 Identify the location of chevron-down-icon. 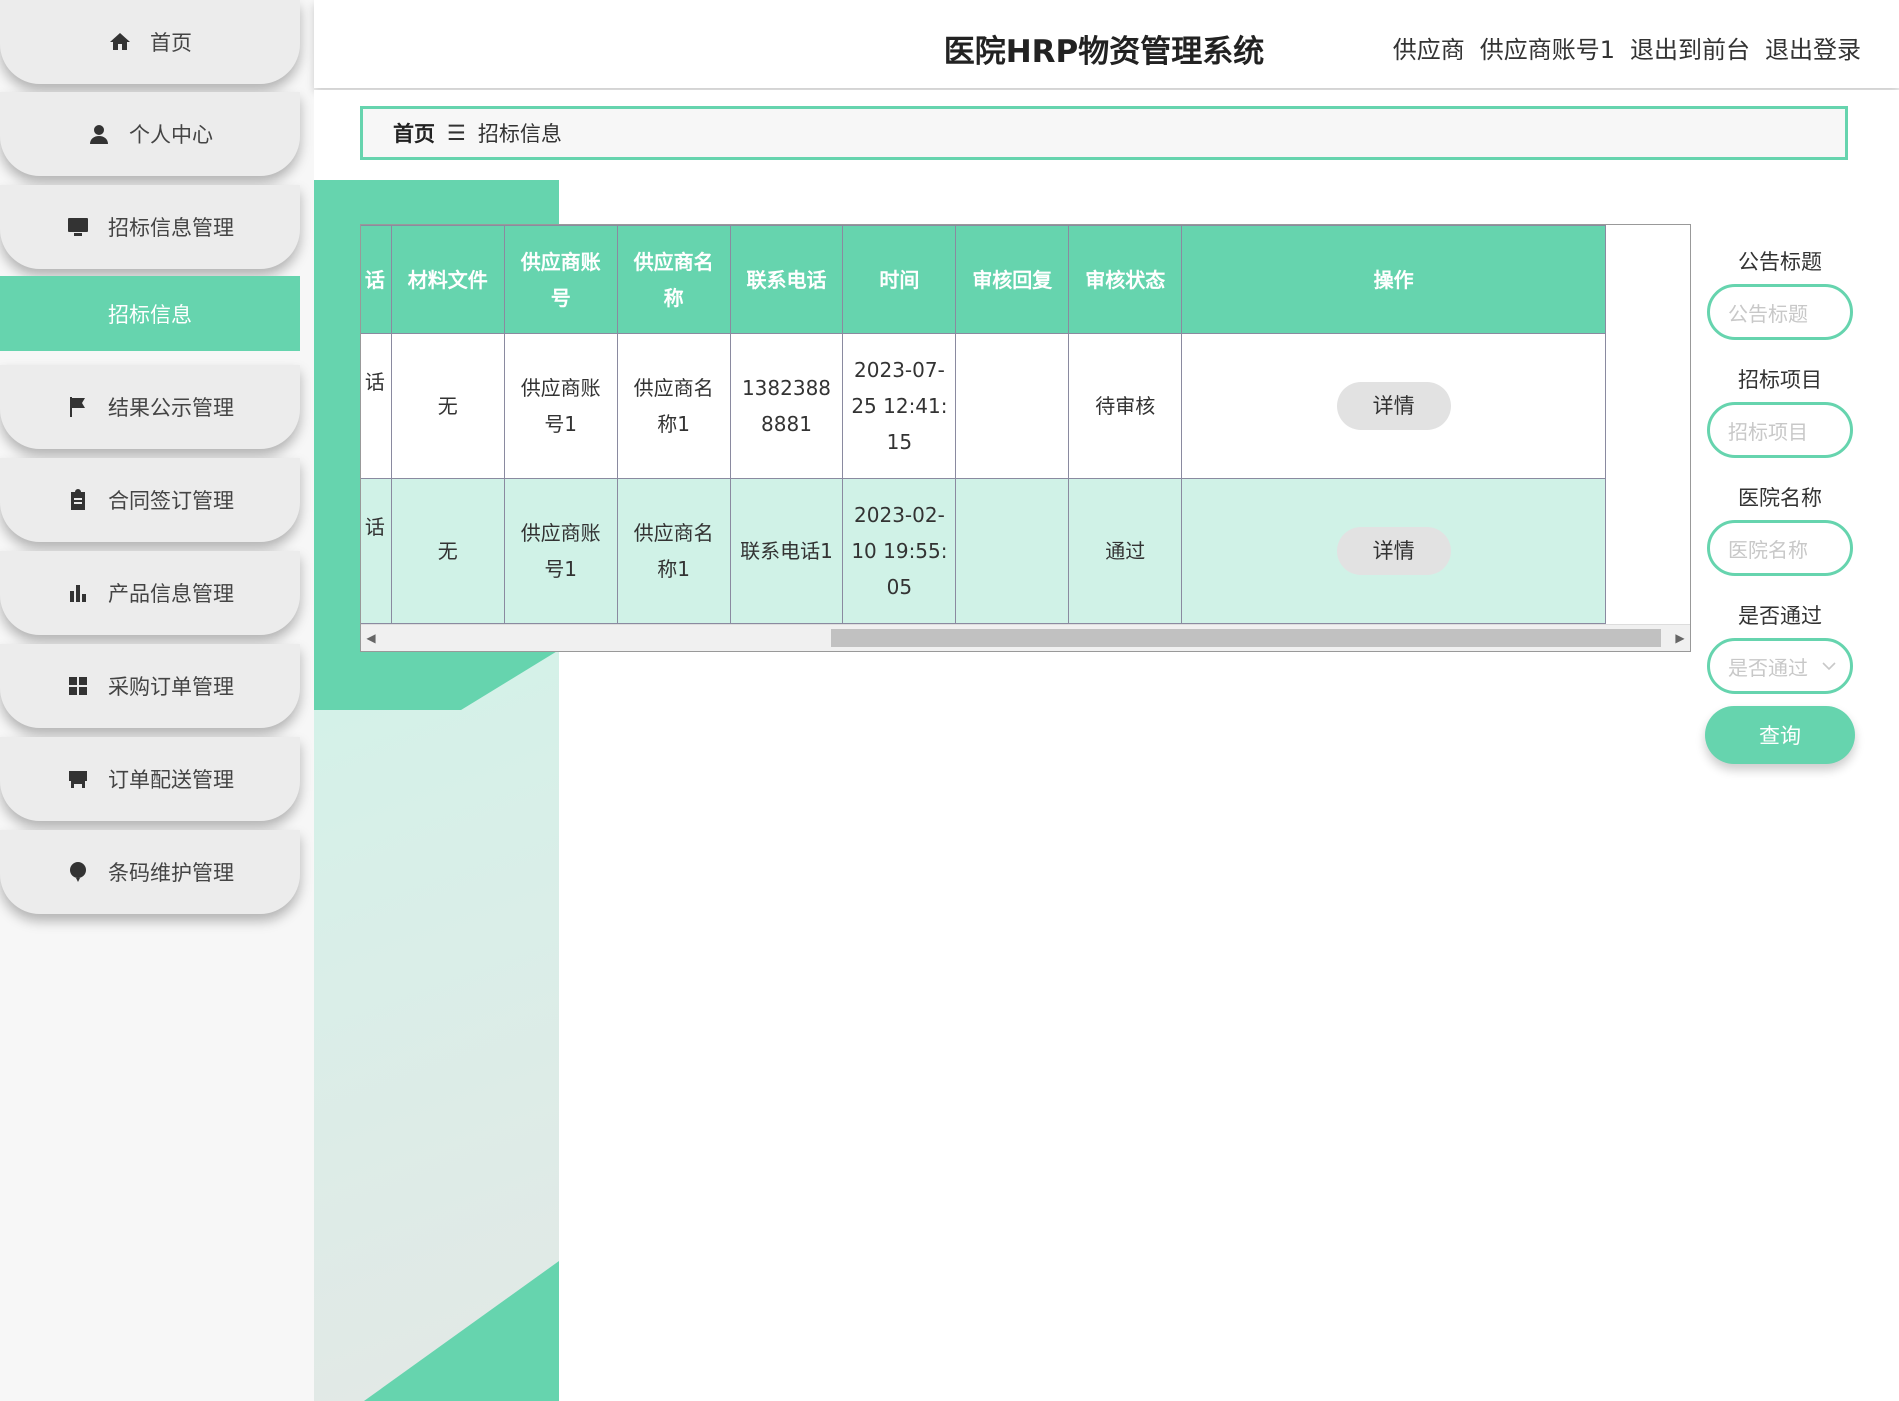
(1829, 666).